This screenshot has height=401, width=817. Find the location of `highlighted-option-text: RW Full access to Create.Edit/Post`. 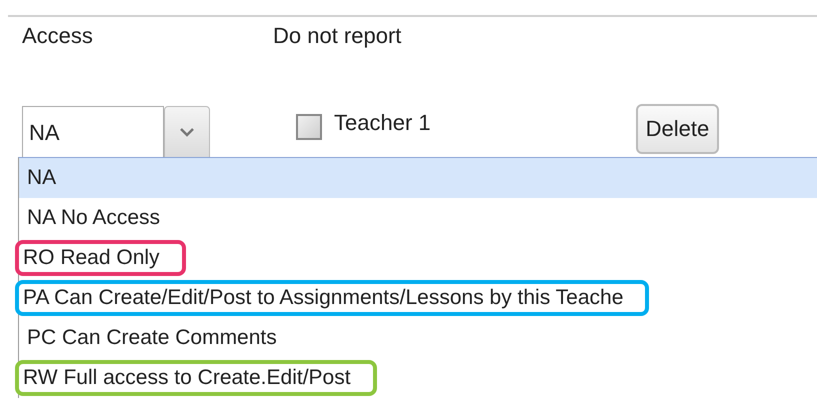

highlighted-option-text: RW Full access to Create.Edit/Post is located at coordinates (196, 378).